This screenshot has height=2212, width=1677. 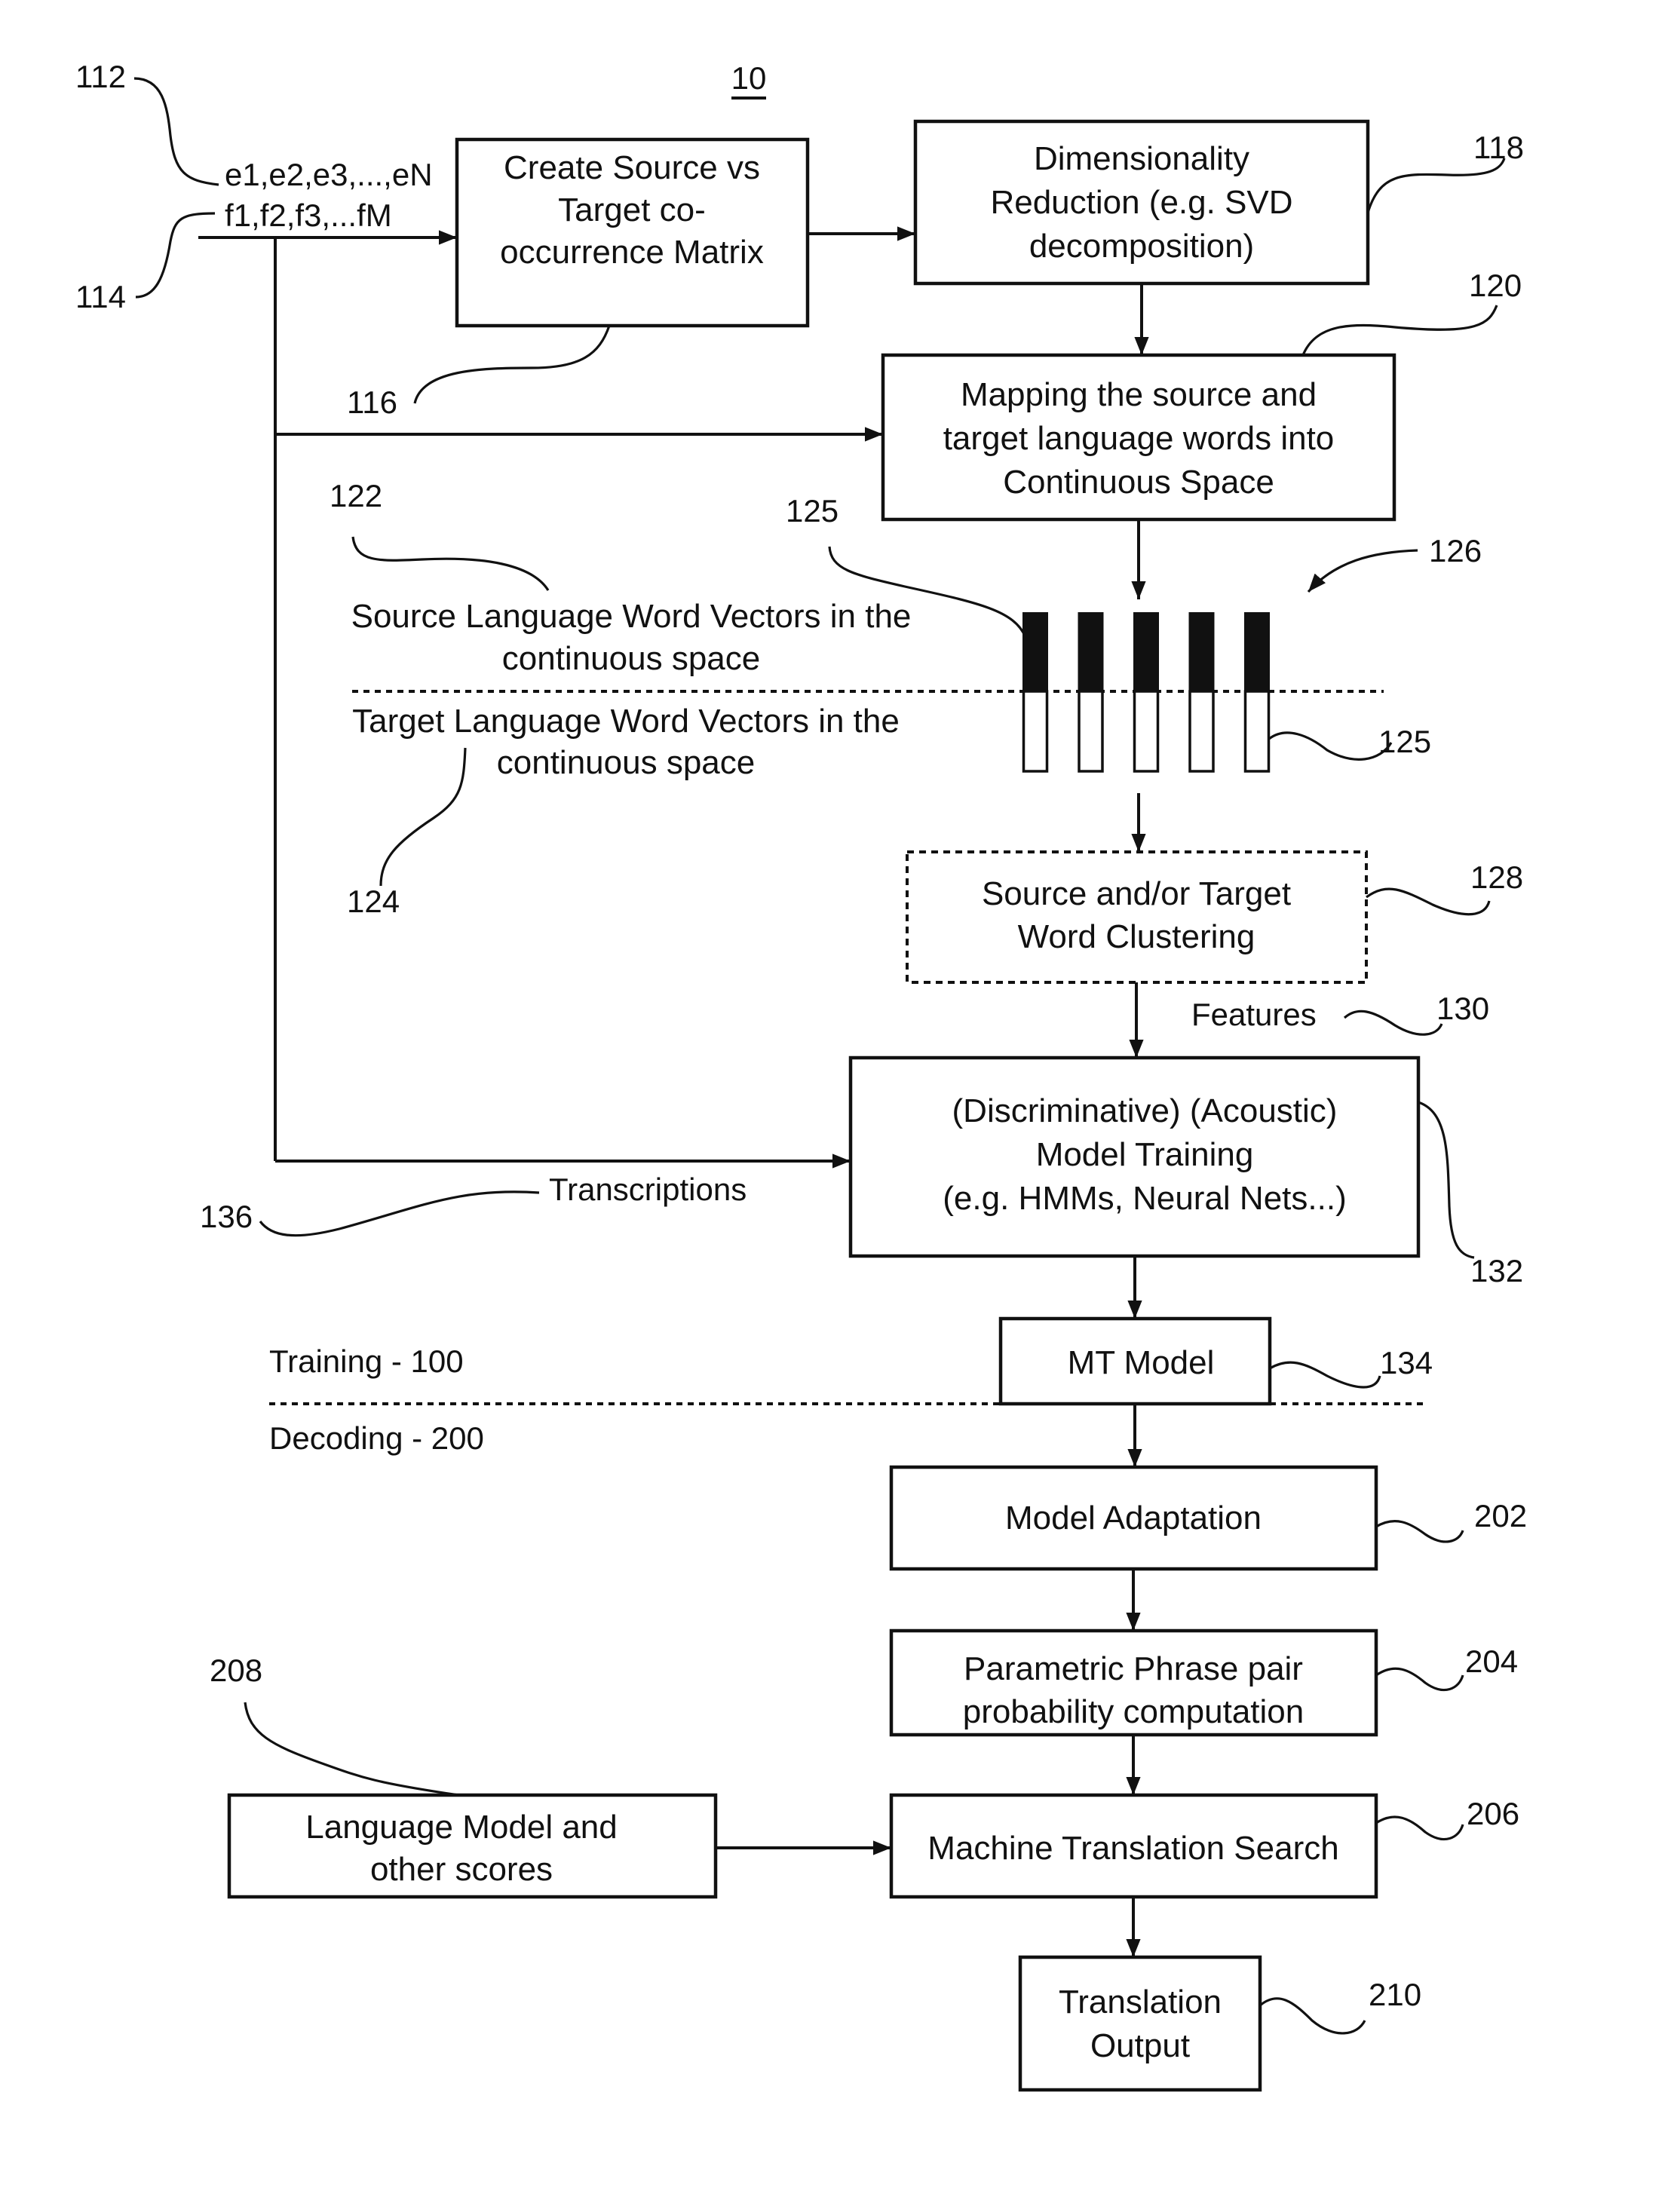 I want to click on box-mt-model: MT Model, so click(x=1135, y=1361).